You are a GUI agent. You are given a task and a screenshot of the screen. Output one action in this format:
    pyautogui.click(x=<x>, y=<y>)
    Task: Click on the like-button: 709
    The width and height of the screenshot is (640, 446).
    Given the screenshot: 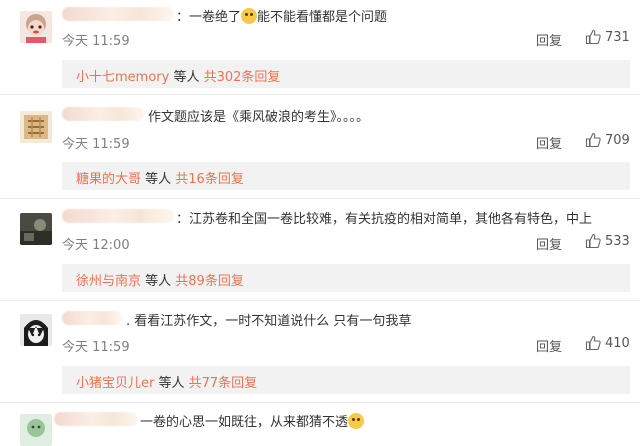 What is the action you would take?
    pyautogui.click(x=607, y=140)
    